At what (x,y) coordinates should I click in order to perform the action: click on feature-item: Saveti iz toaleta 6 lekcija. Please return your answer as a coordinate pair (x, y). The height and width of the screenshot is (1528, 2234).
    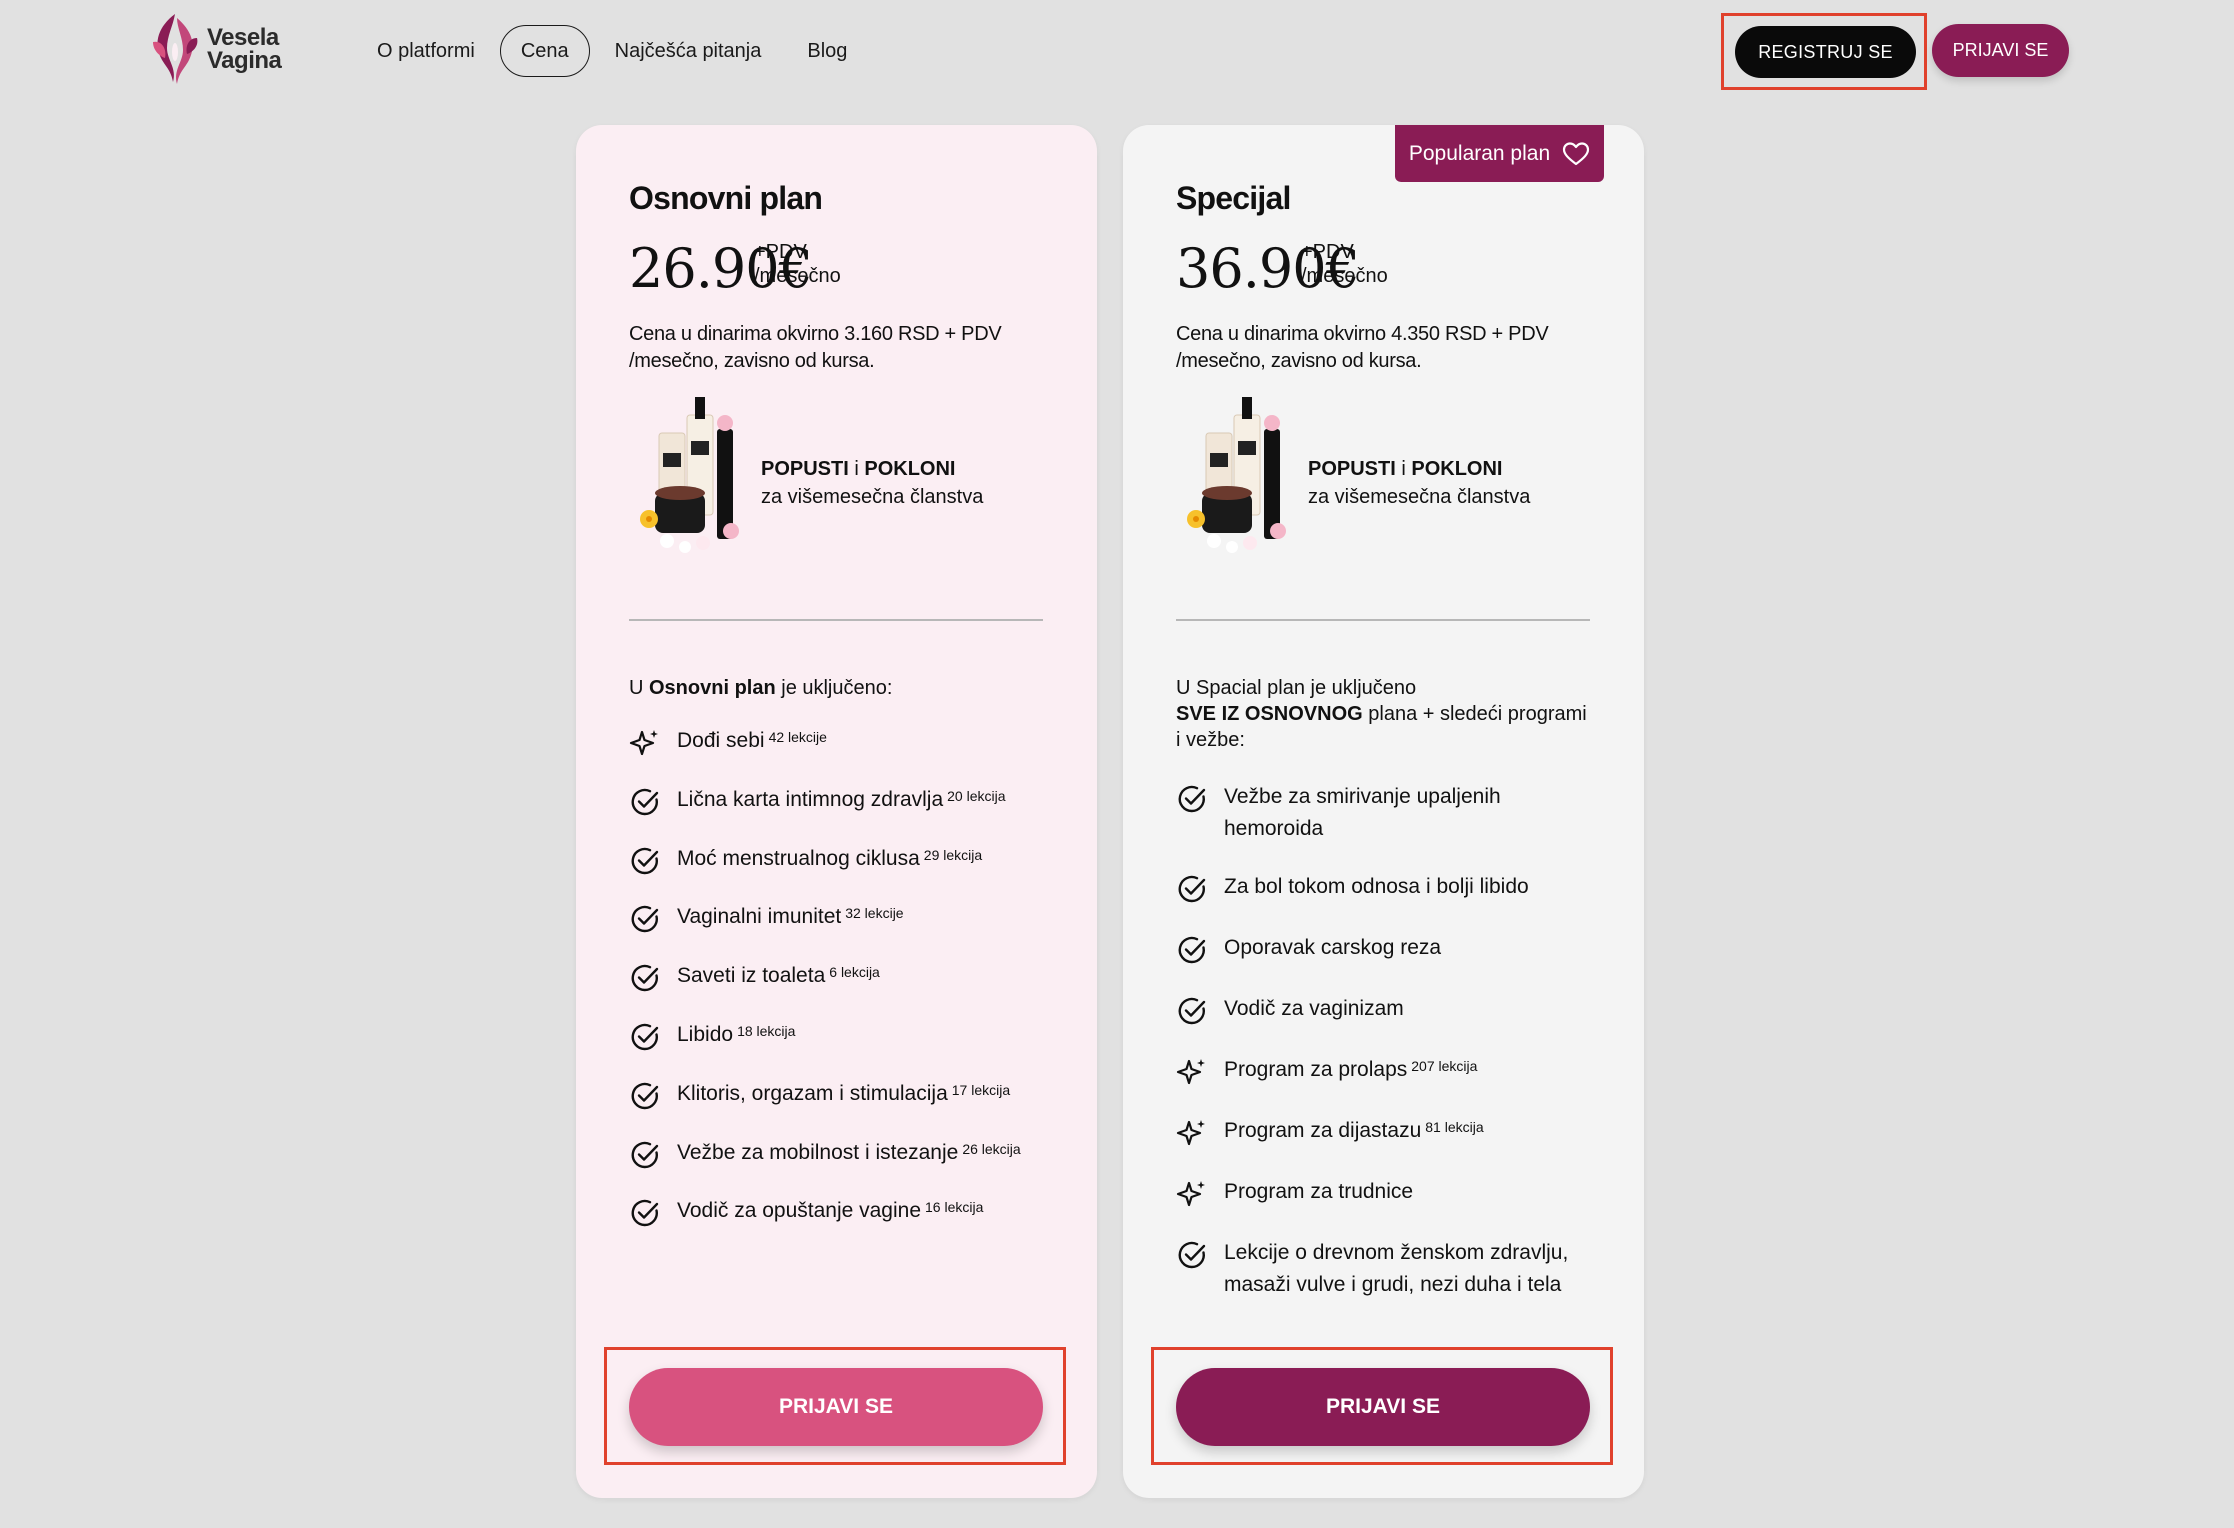
    Looking at the image, I should click on (844, 989).